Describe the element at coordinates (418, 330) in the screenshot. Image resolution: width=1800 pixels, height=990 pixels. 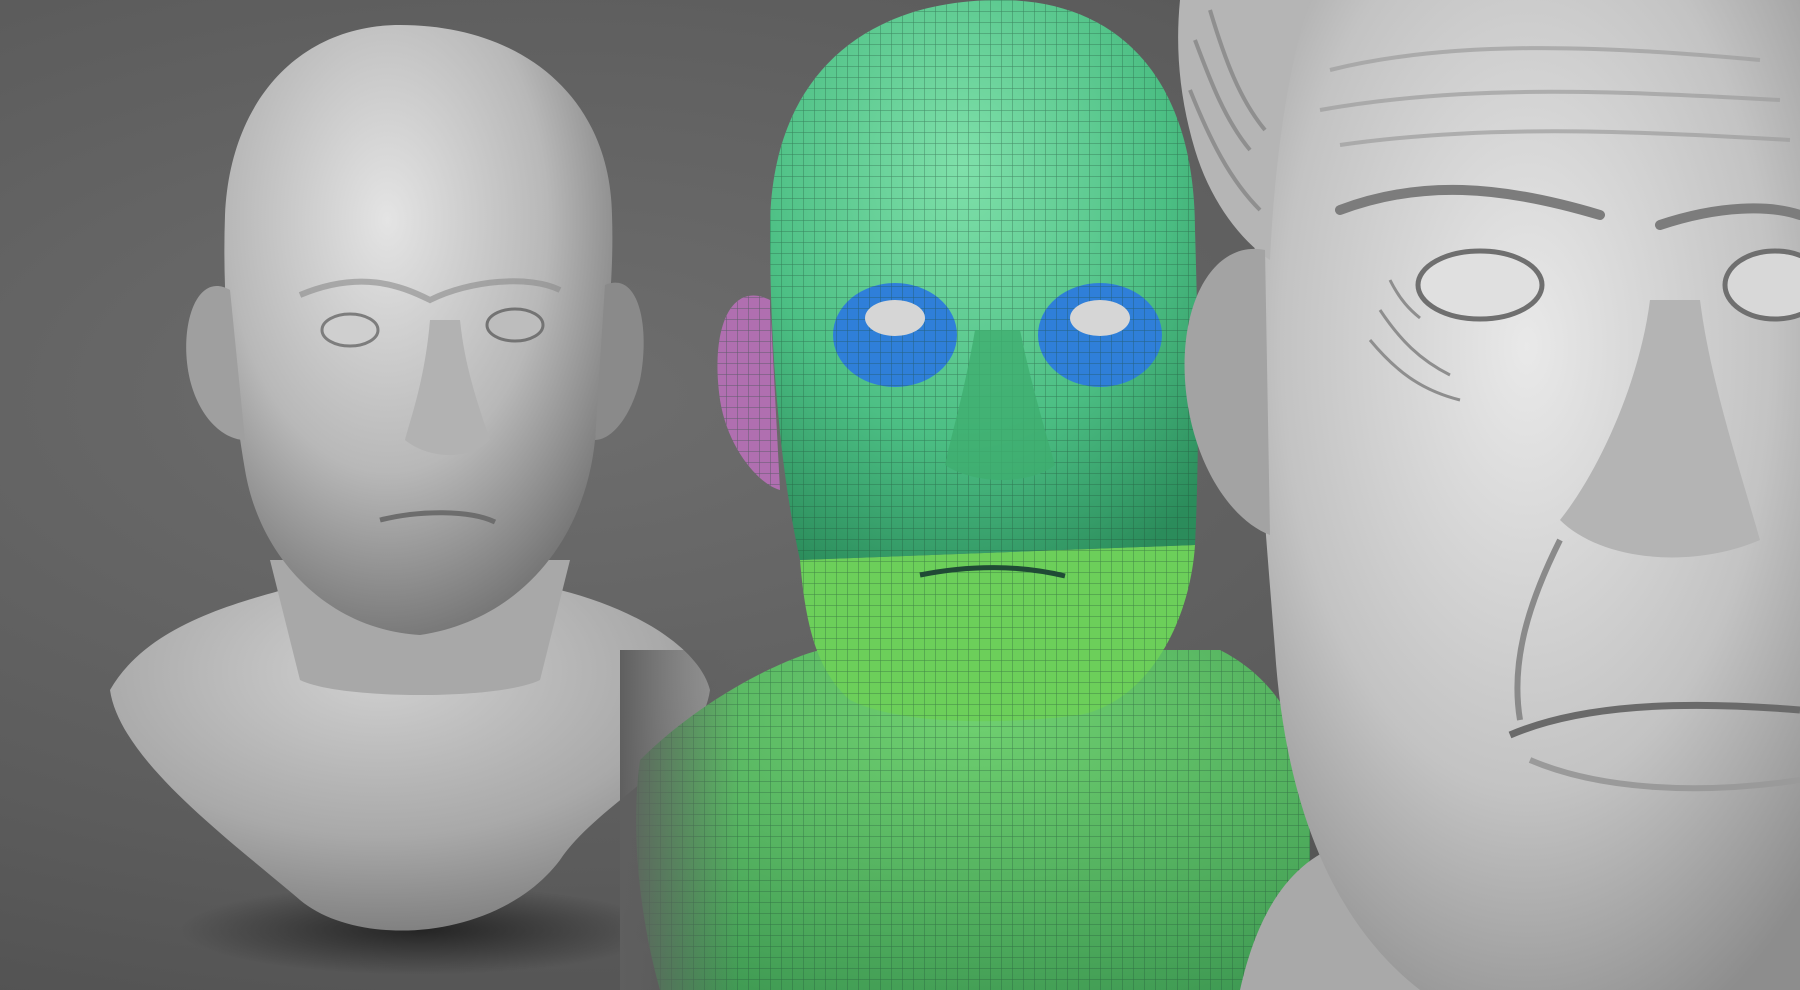
I see `head` at that location.